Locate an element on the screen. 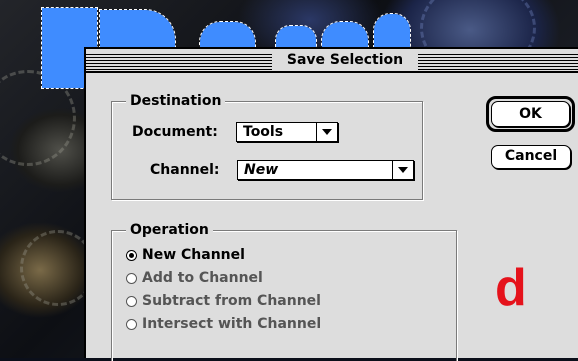 The height and width of the screenshot is (361, 578). radio-add-to-channel: Add to Channel is located at coordinates (194, 278).